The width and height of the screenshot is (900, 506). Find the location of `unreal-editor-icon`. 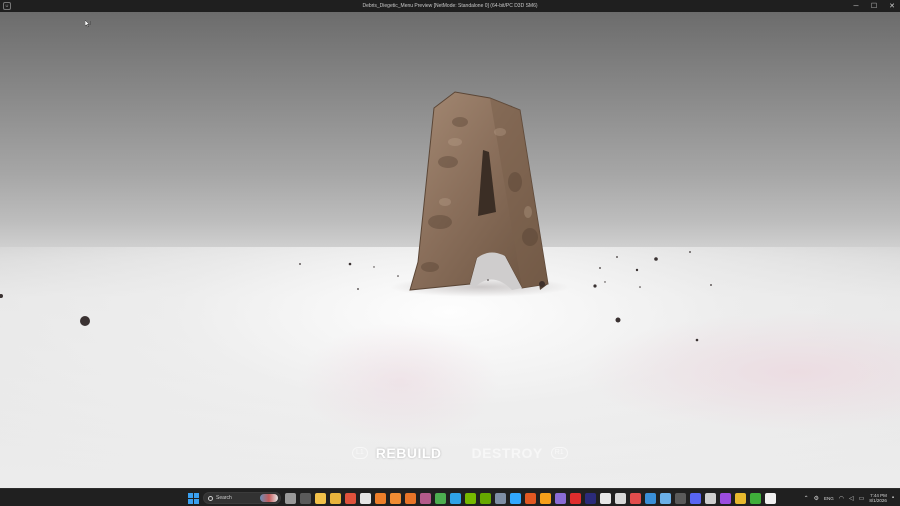

unreal-editor-icon is located at coordinates (770, 498).